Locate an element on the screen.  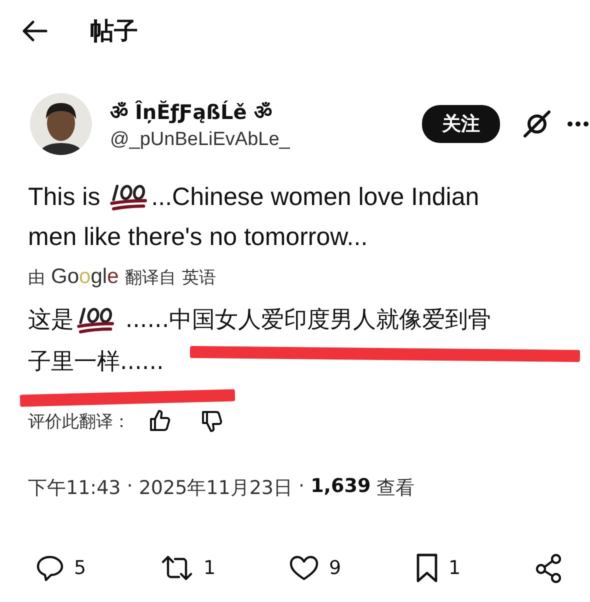
view-count: 1,639 is located at coordinates (340, 487).